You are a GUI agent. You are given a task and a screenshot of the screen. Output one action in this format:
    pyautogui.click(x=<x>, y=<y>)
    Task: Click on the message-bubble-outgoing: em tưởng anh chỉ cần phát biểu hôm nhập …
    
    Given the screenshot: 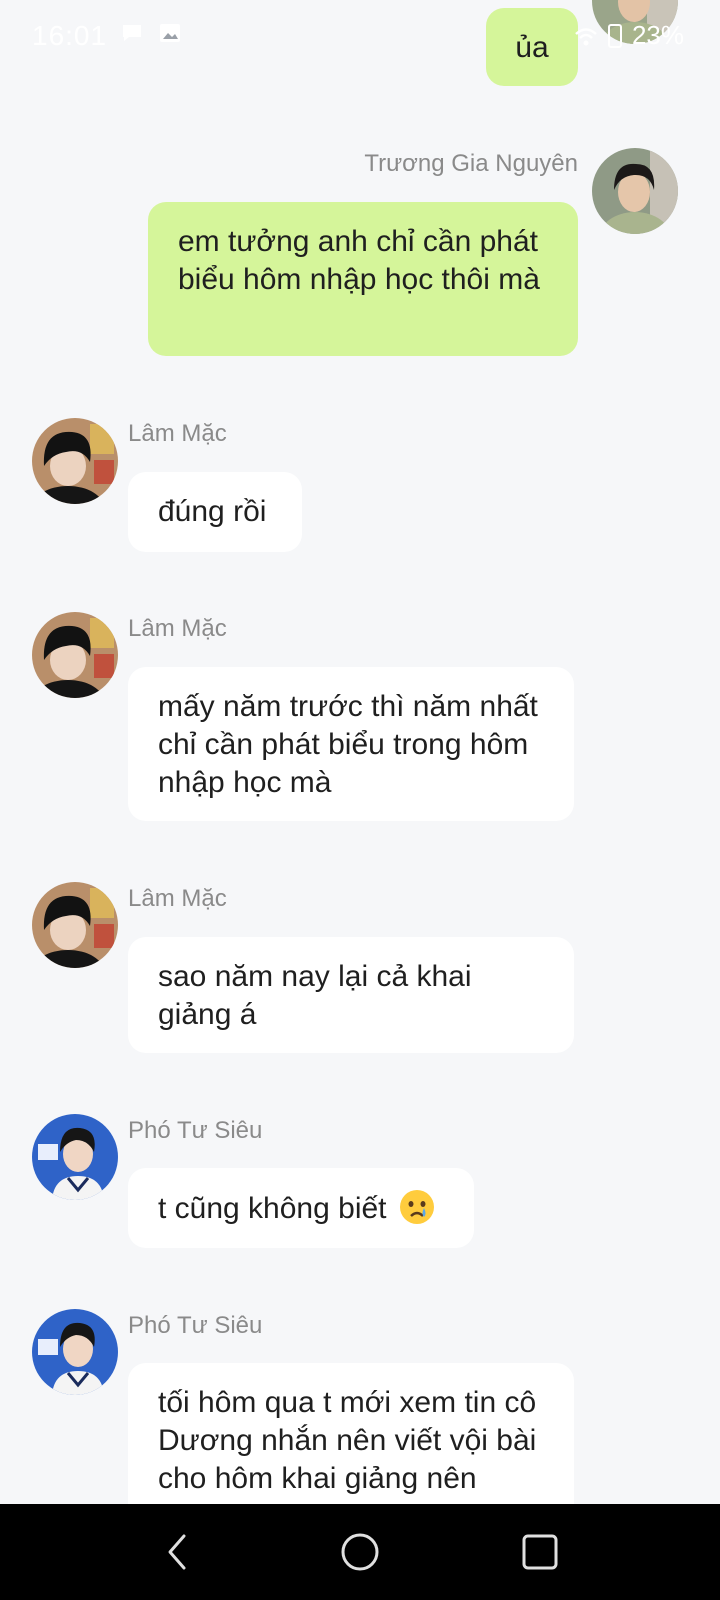 What is the action you would take?
    pyautogui.click(x=363, y=279)
    